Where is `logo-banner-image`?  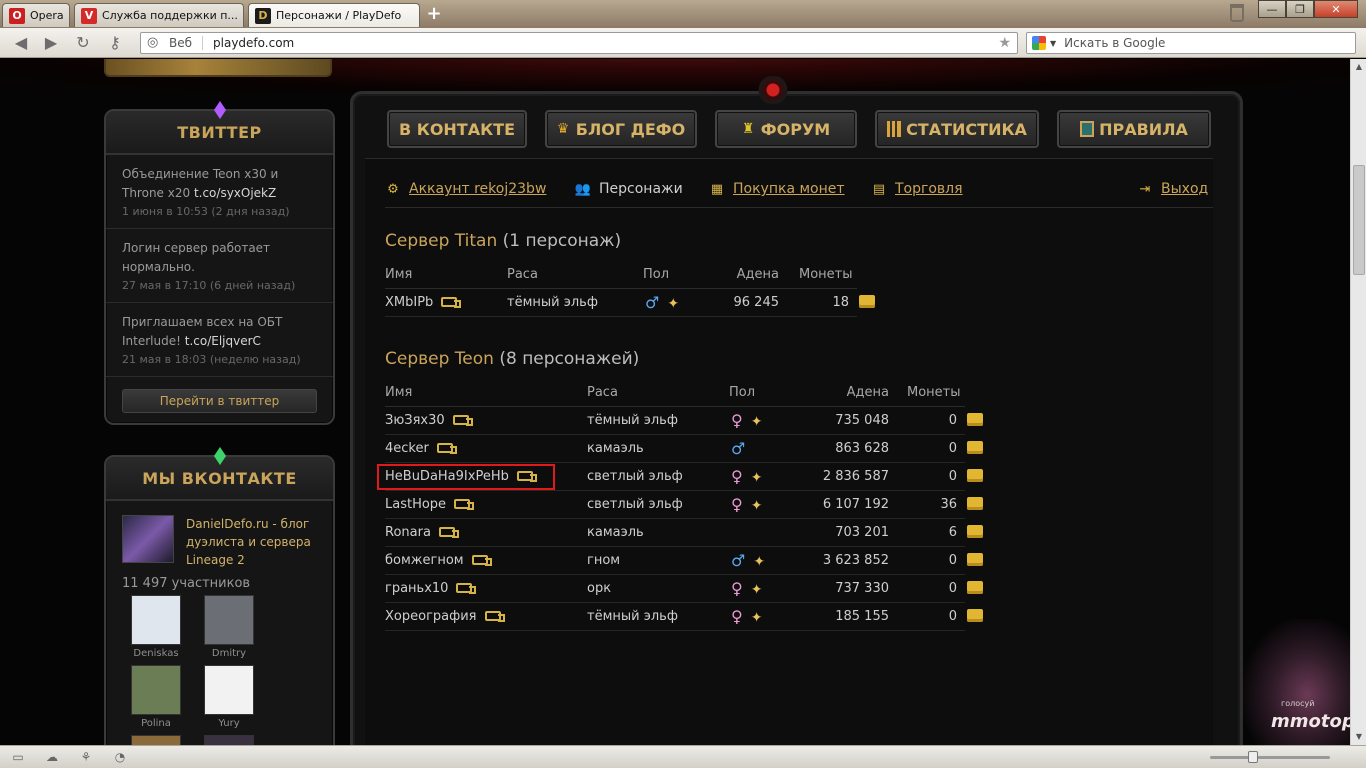 logo-banner-image is located at coordinates (218, 68).